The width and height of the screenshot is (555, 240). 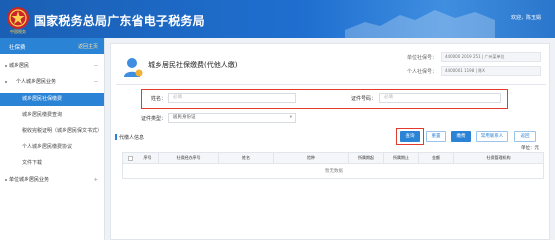 What do you see at coordinates (52, 66) in the screenshot?
I see `sidebar-item-urban-rural: 城乡居民 −` at bounding box center [52, 66].